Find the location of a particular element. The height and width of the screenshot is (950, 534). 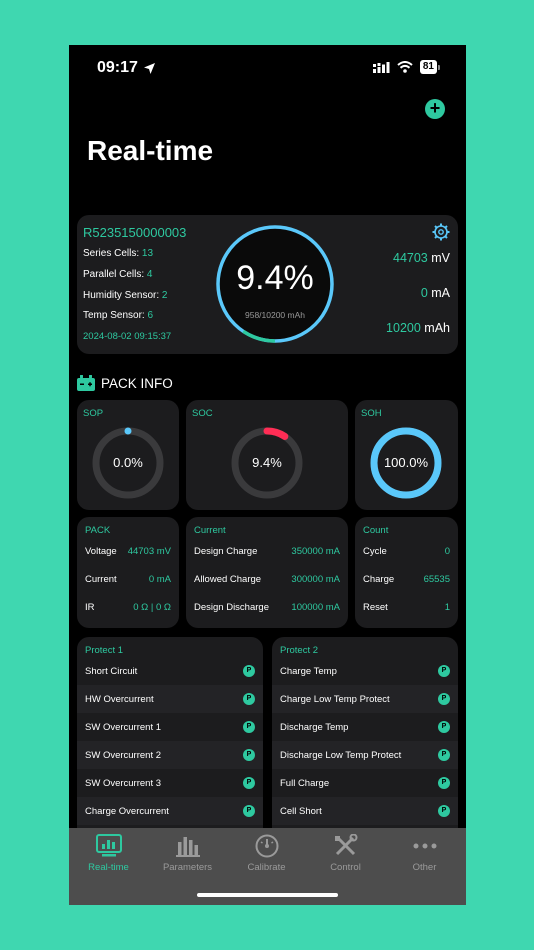

current-unit: mA is located at coordinates (438, 293).